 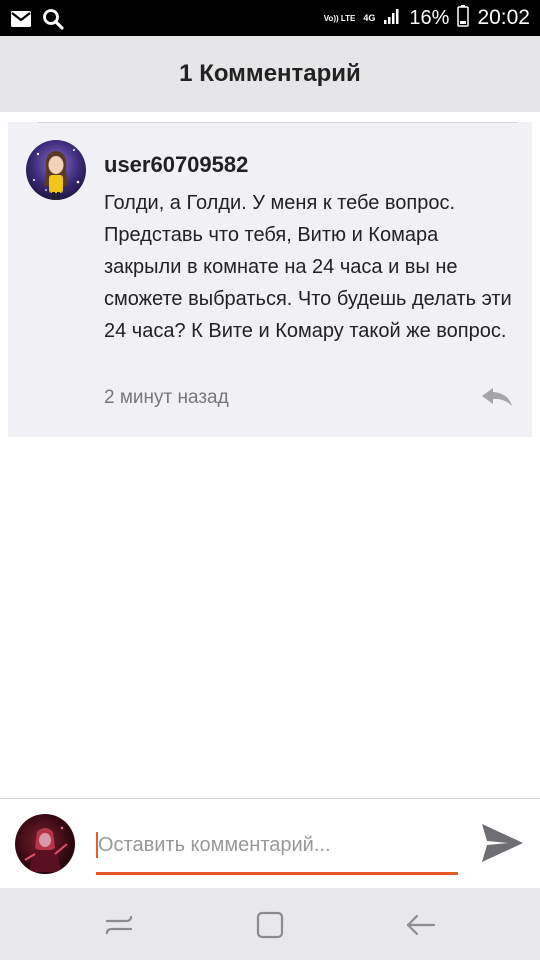 I want to click on signal-icon, so click(x=392, y=18).